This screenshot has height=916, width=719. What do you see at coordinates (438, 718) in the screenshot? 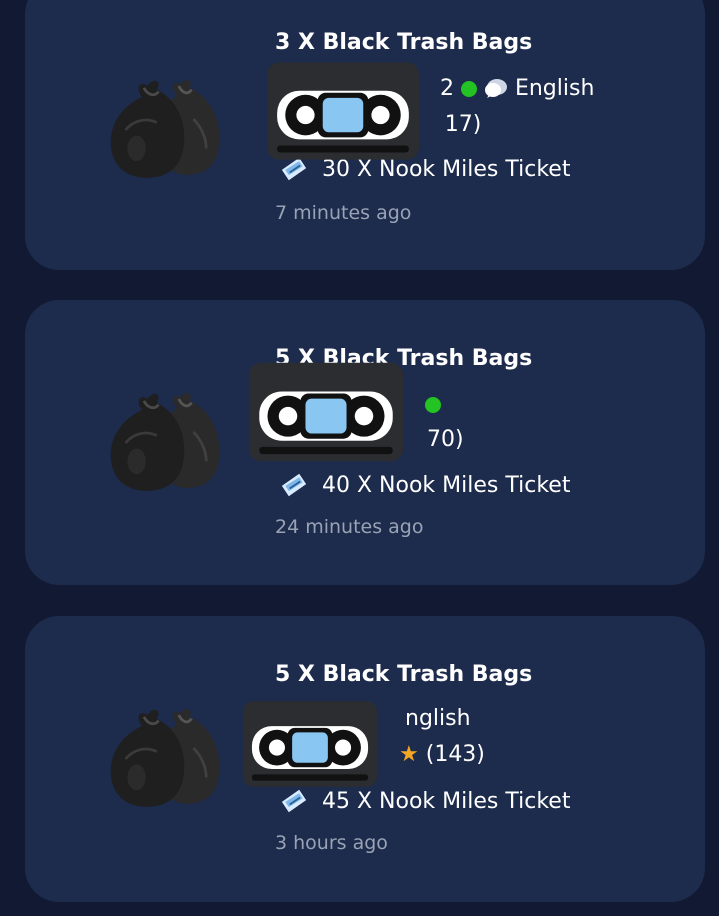
I see `language-label: nglish` at bounding box center [438, 718].